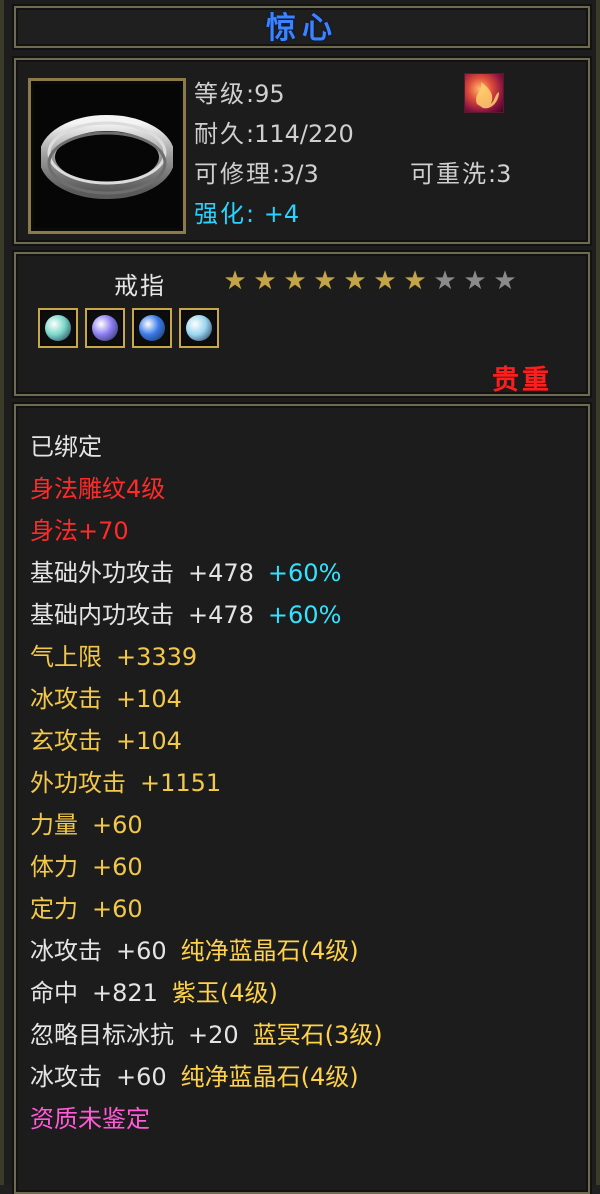  What do you see at coordinates (98, 489) in the screenshot?
I see `attribute-text: 身法雕纹4级` at bounding box center [98, 489].